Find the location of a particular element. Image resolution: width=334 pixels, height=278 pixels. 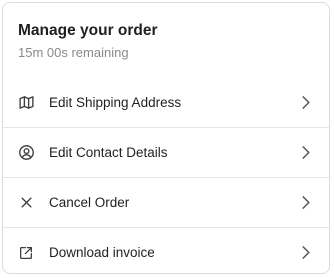

external-link-icon is located at coordinates (26, 253).